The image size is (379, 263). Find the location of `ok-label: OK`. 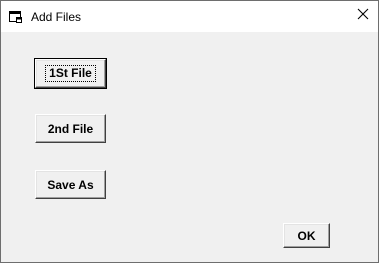

ok-label: OK is located at coordinates (306, 235).